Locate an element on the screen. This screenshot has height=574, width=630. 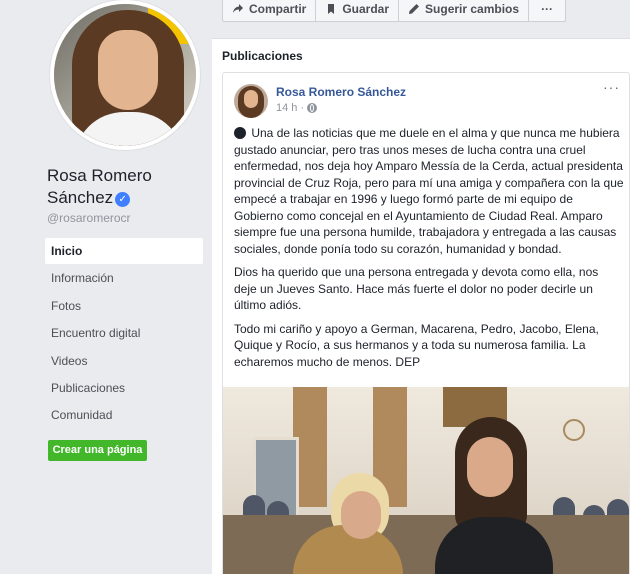
black-circle-icon is located at coordinates (240, 133).